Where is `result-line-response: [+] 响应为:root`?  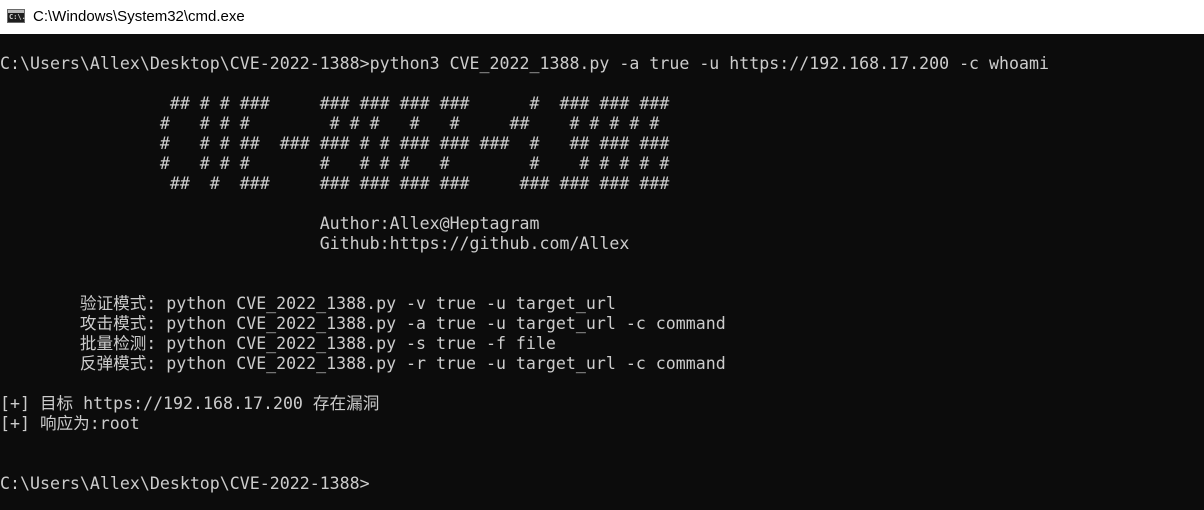 result-line-response: [+] 响应为:root is located at coordinates (70, 423).